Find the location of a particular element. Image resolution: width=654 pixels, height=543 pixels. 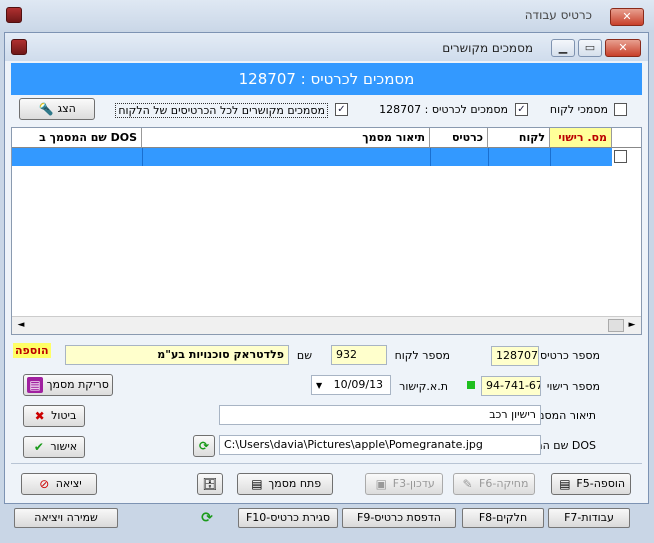

all-cards-label: מסמכים מקושרים לכל הכרטיסים של הלקוח is located at coordinates (221, 110).